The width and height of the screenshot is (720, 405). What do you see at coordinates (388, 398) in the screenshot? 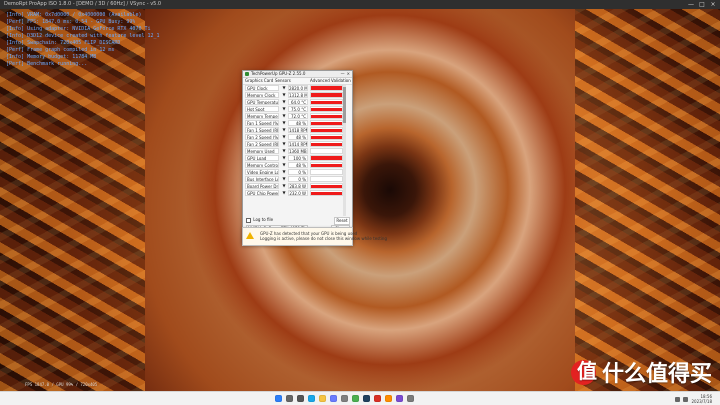
I see `app-orange-icon` at bounding box center [388, 398].